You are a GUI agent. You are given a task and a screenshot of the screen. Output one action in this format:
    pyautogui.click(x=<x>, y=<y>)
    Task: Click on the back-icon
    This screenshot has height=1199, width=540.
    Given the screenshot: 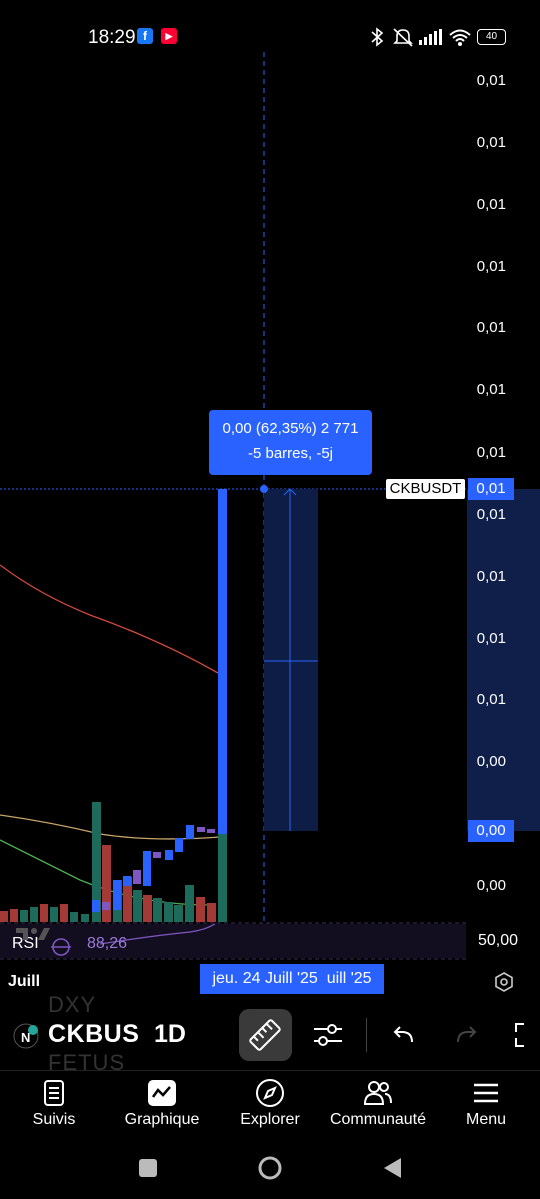 What is the action you would take?
    pyautogui.click(x=392, y=1168)
    